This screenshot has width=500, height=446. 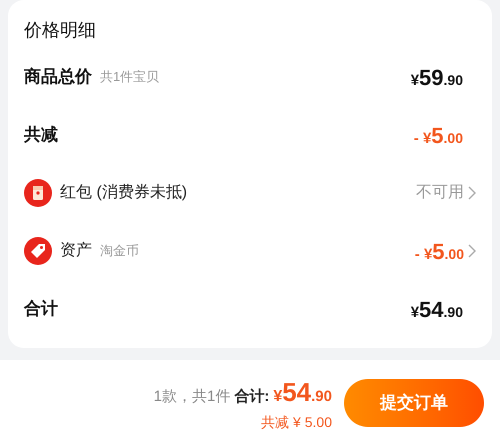 What do you see at coordinates (38, 251) in the screenshot?
I see `tag-icon` at bounding box center [38, 251].